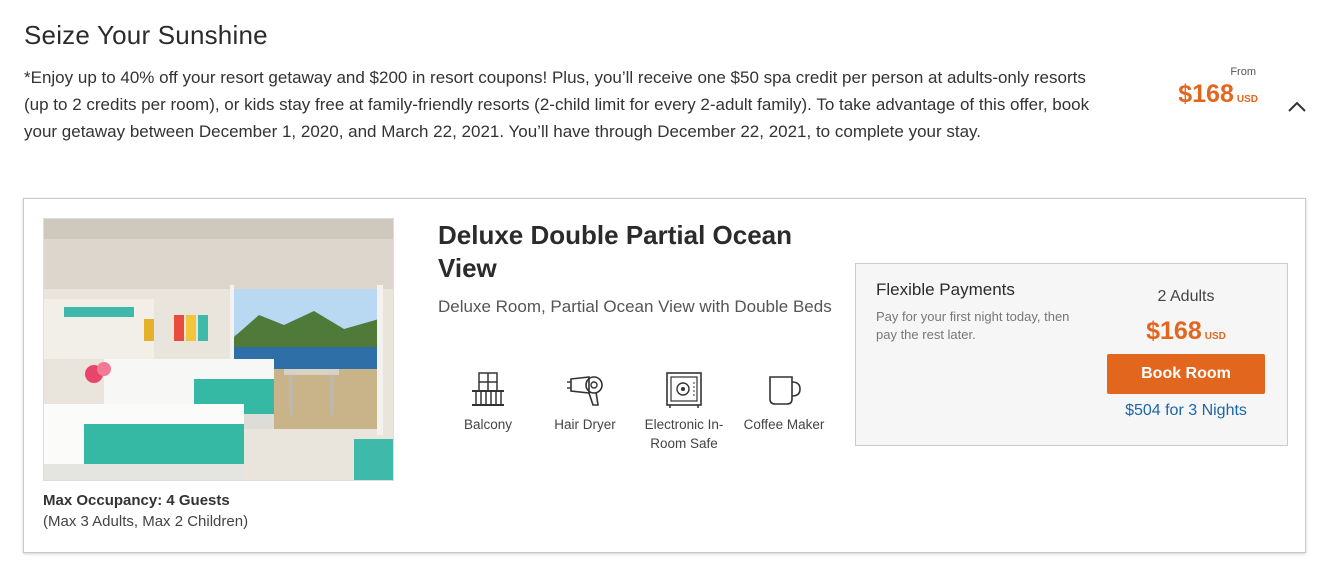 This screenshot has width=1331, height=570. I want to click on total-price-link: $504 for 3 Nights, so click(1186, 411).